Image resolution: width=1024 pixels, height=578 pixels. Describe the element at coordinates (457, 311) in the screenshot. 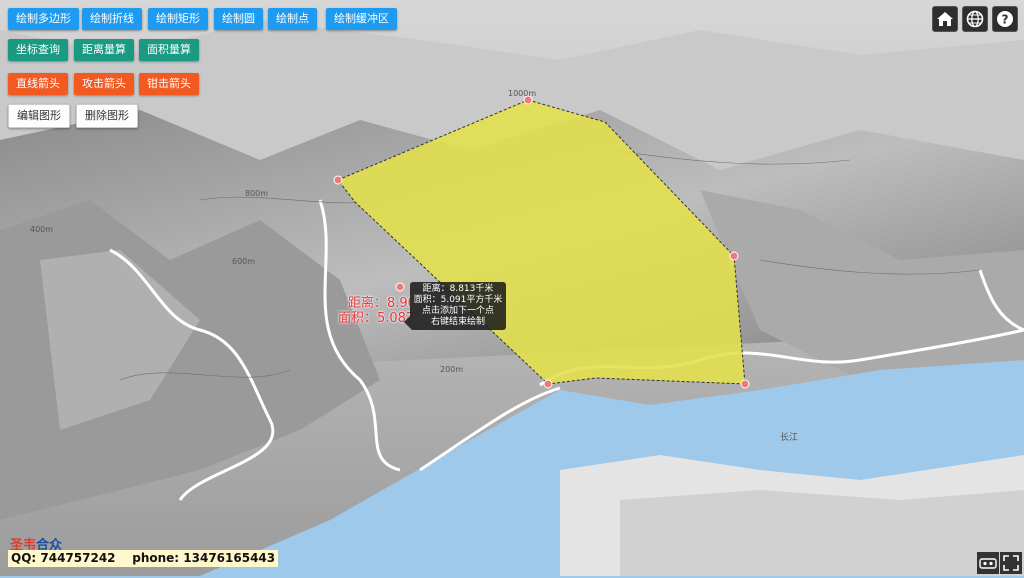

I see `tooltip-hint-add: 点击添加下一个点` at that location.